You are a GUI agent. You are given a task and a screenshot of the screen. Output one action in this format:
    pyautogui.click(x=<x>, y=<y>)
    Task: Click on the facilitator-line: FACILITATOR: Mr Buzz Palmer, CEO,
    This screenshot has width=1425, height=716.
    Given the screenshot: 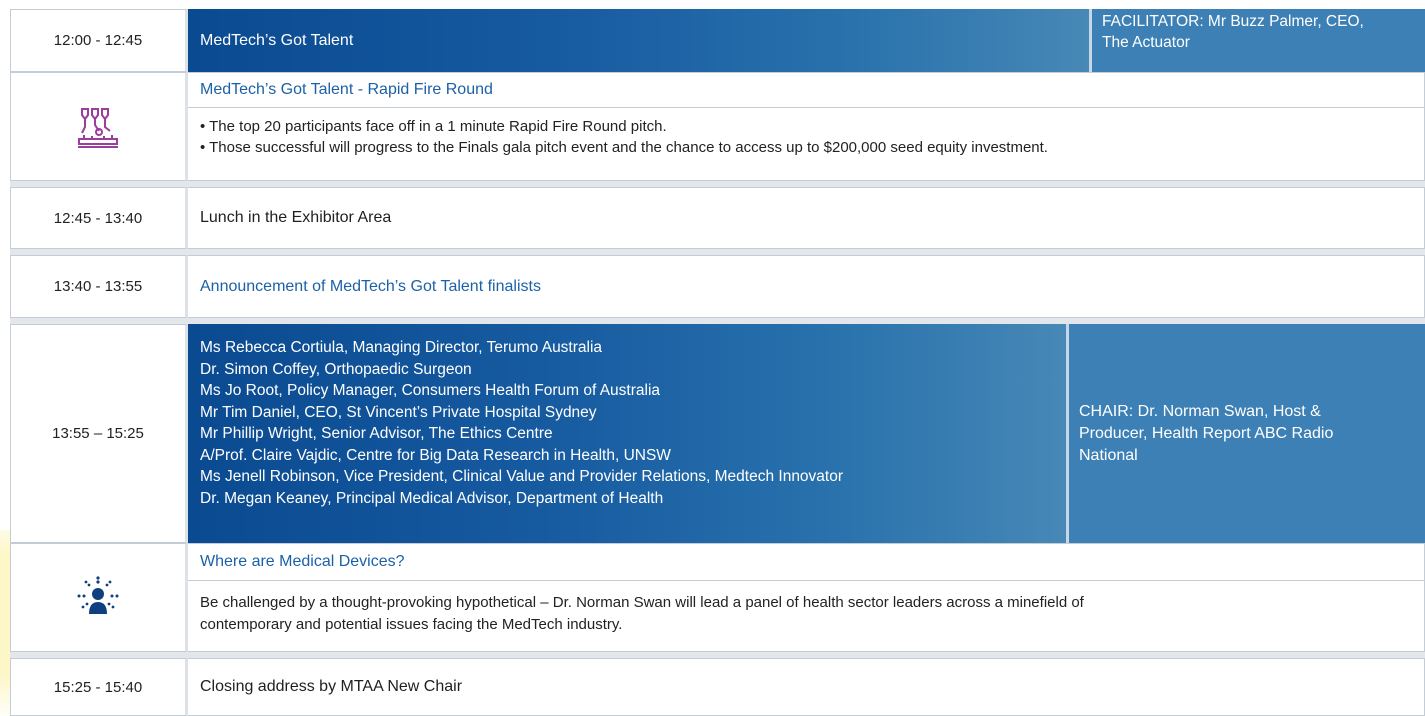 What is the action you would take?
    pyautogui.click(x=1233, y=21)
    